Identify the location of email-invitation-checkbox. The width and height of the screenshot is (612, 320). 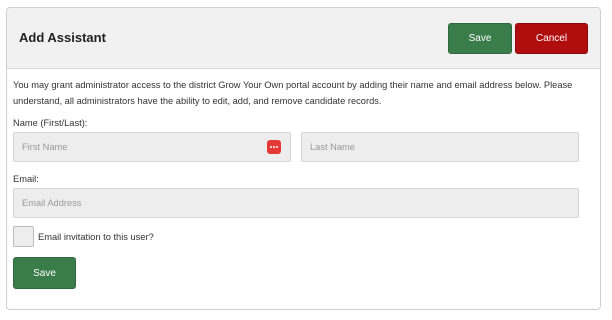
(23, 236).